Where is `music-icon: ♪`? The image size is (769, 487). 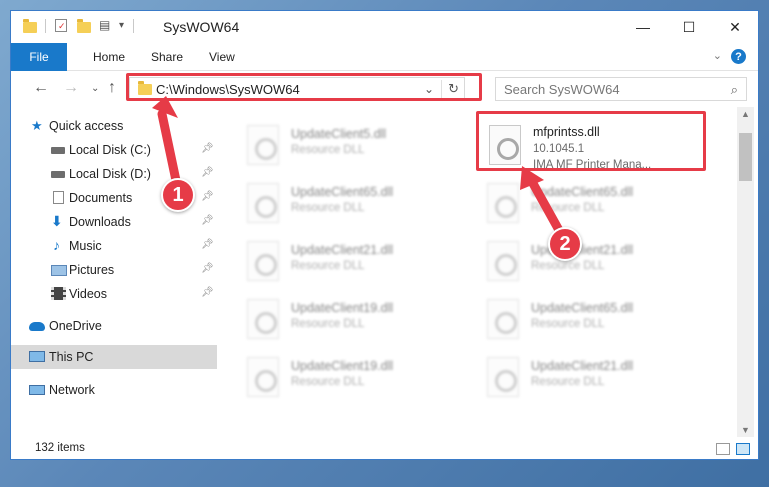
music-icon: ♪ is located at coordinates (56, 245).